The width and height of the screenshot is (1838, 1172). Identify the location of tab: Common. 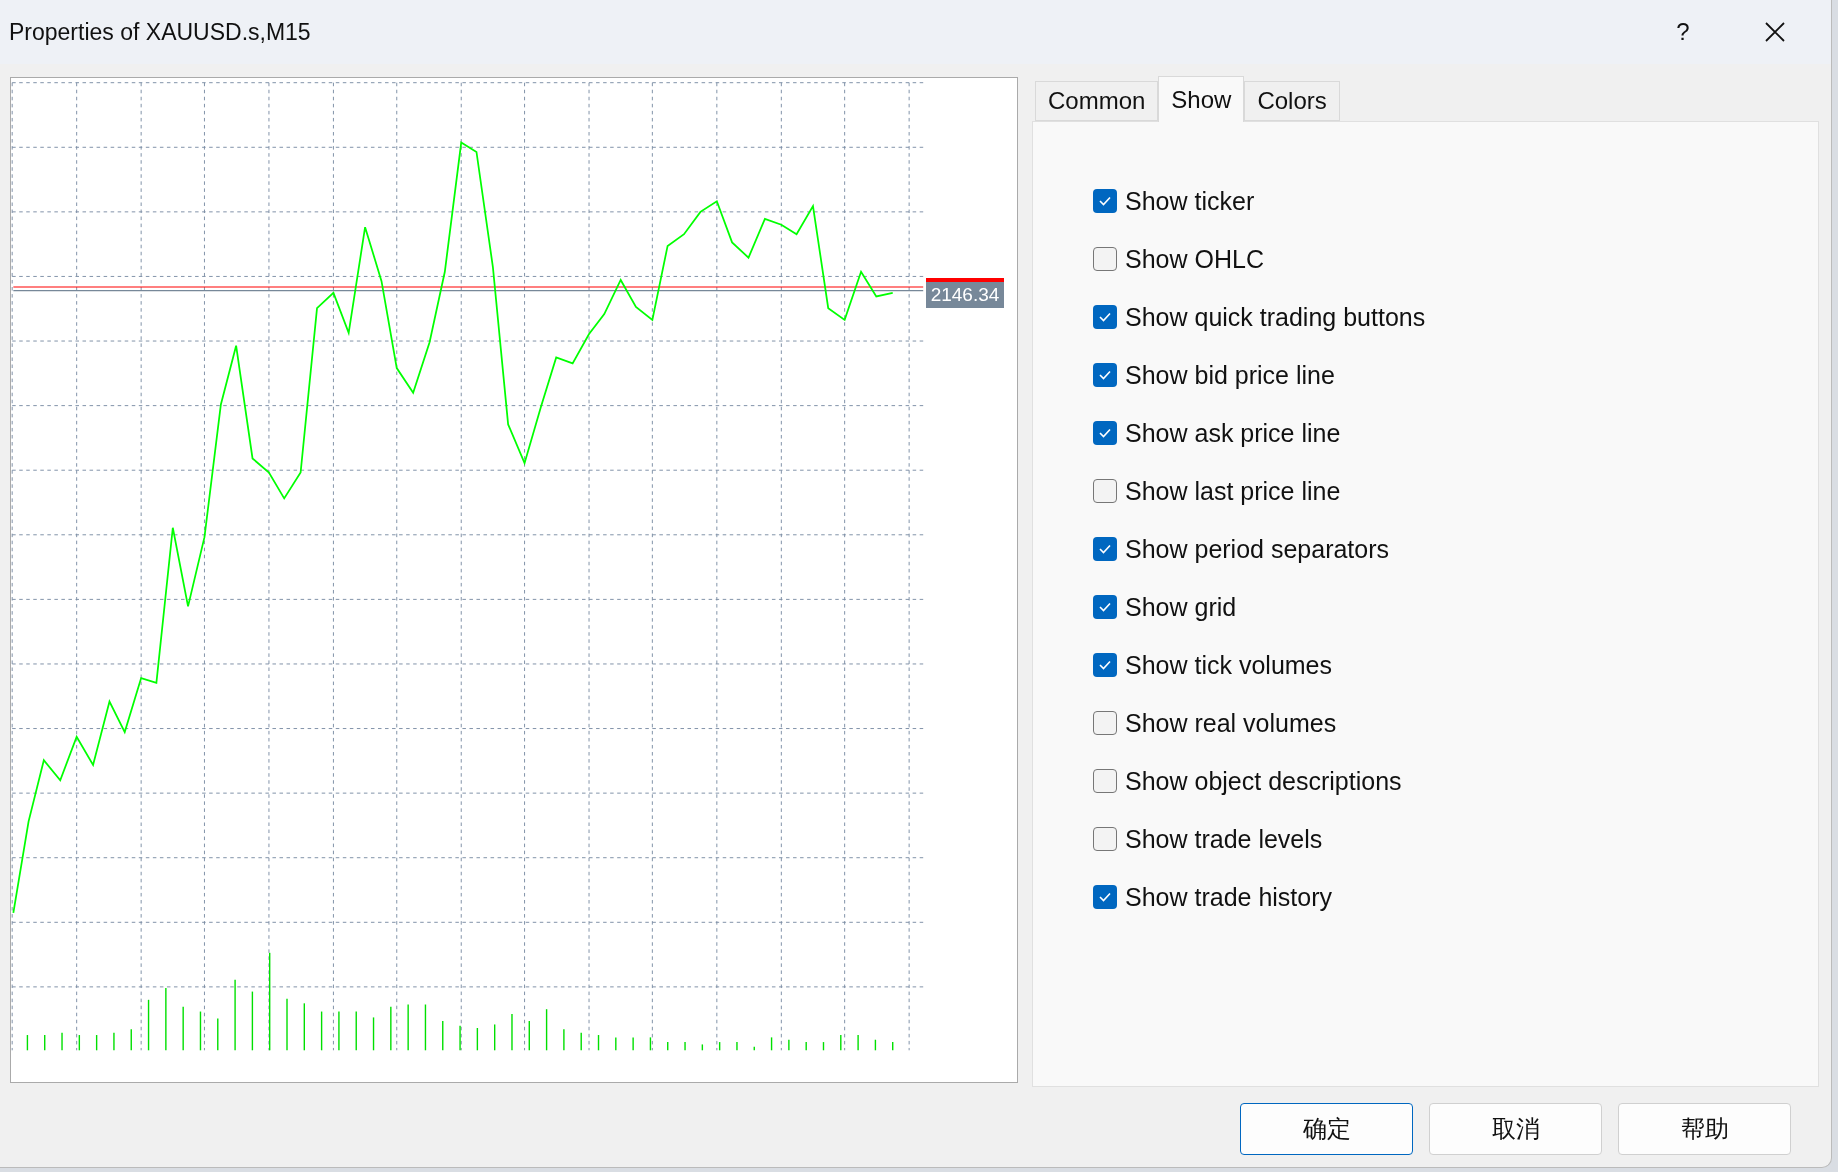
(1097, 101).